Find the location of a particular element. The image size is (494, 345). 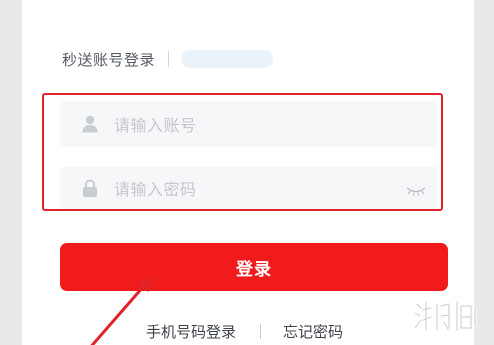

login-tab-row: 秒送账号登录 is located at coordinates (168, 59).